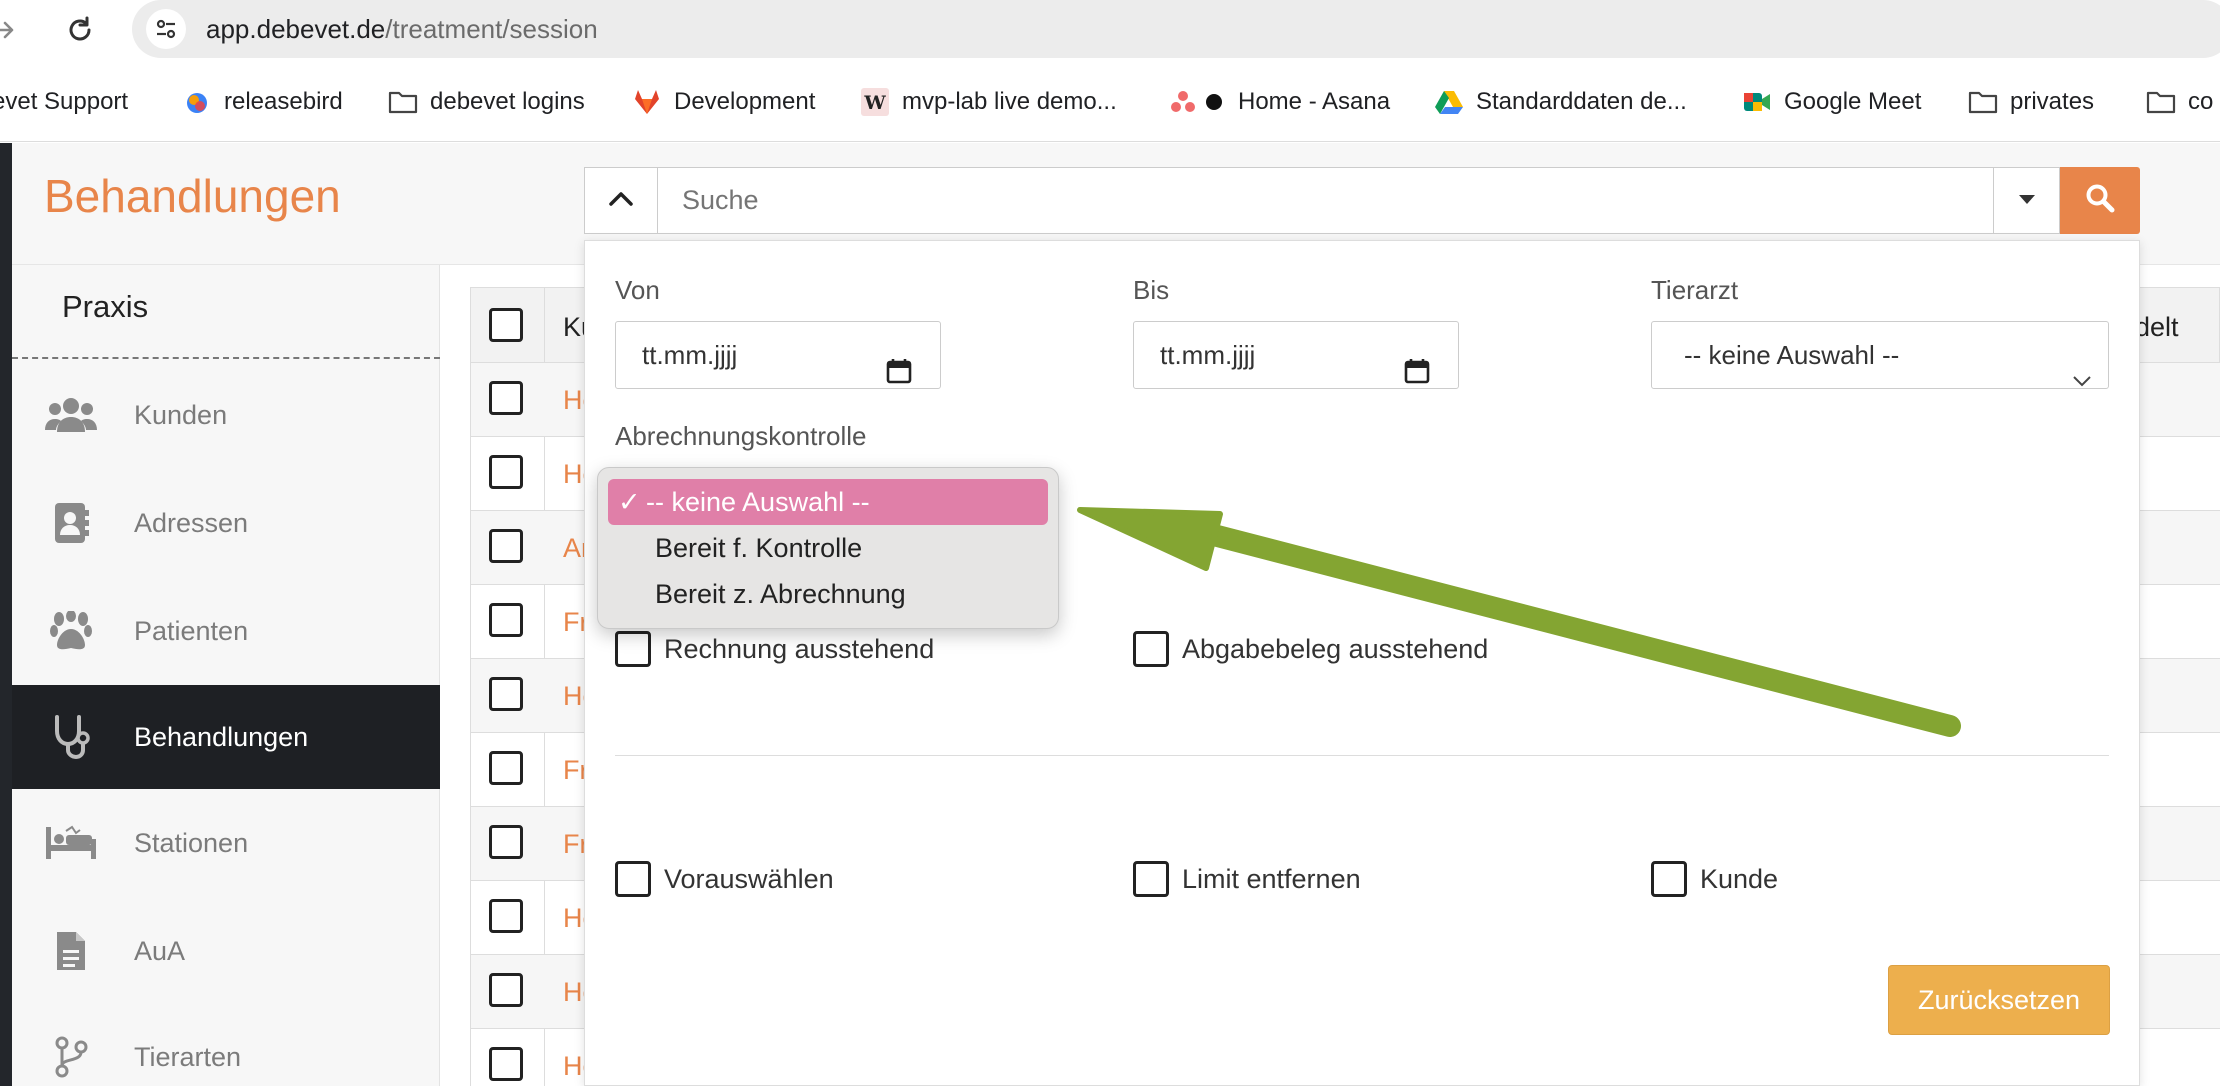  What do you see at coordinates (166, 29) in the screenshot?
I see `site-settings-icon` at bounding box center [166, 29].